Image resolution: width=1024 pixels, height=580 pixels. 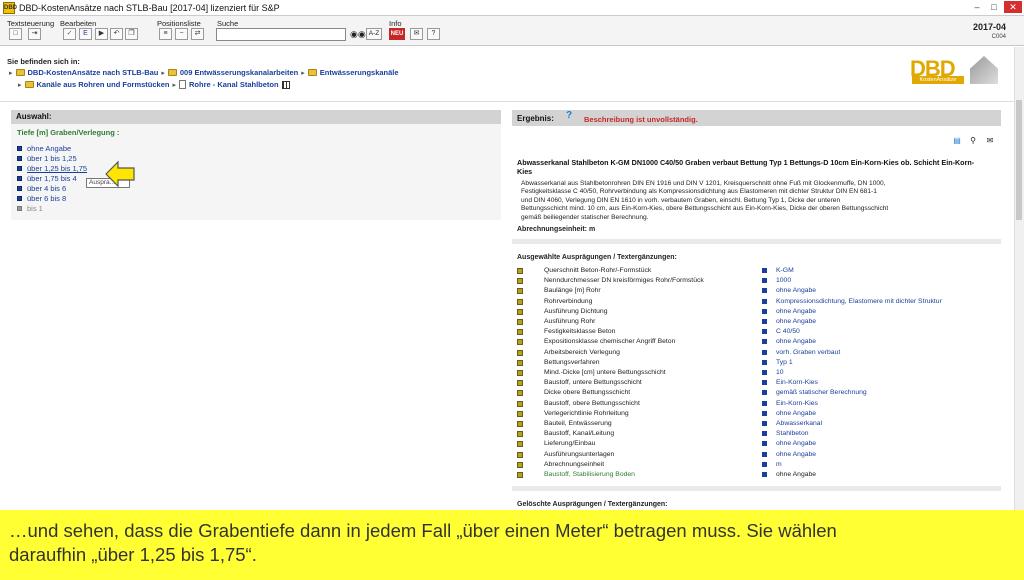 What do you see at coordinates (799, 424) in the screenshot?
I see `auspraegung-value: Abwasserkanal` at bounding box center [799, 424].